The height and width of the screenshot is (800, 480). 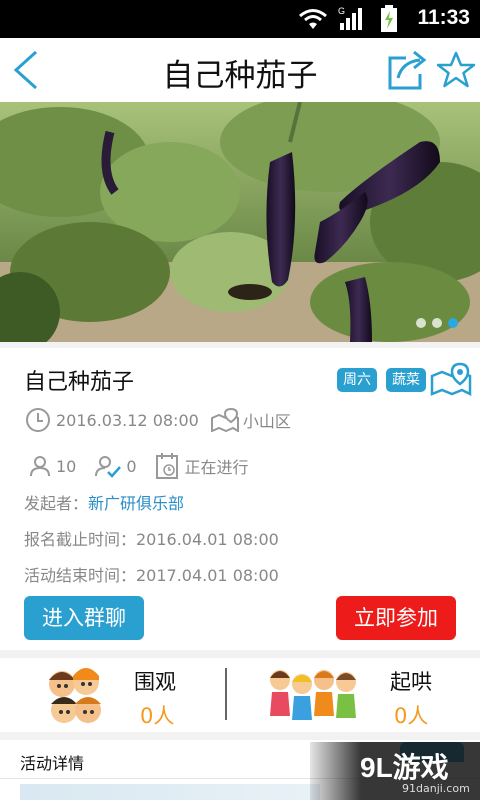 I want to click on clock-icon, so click(x=38, y=420).